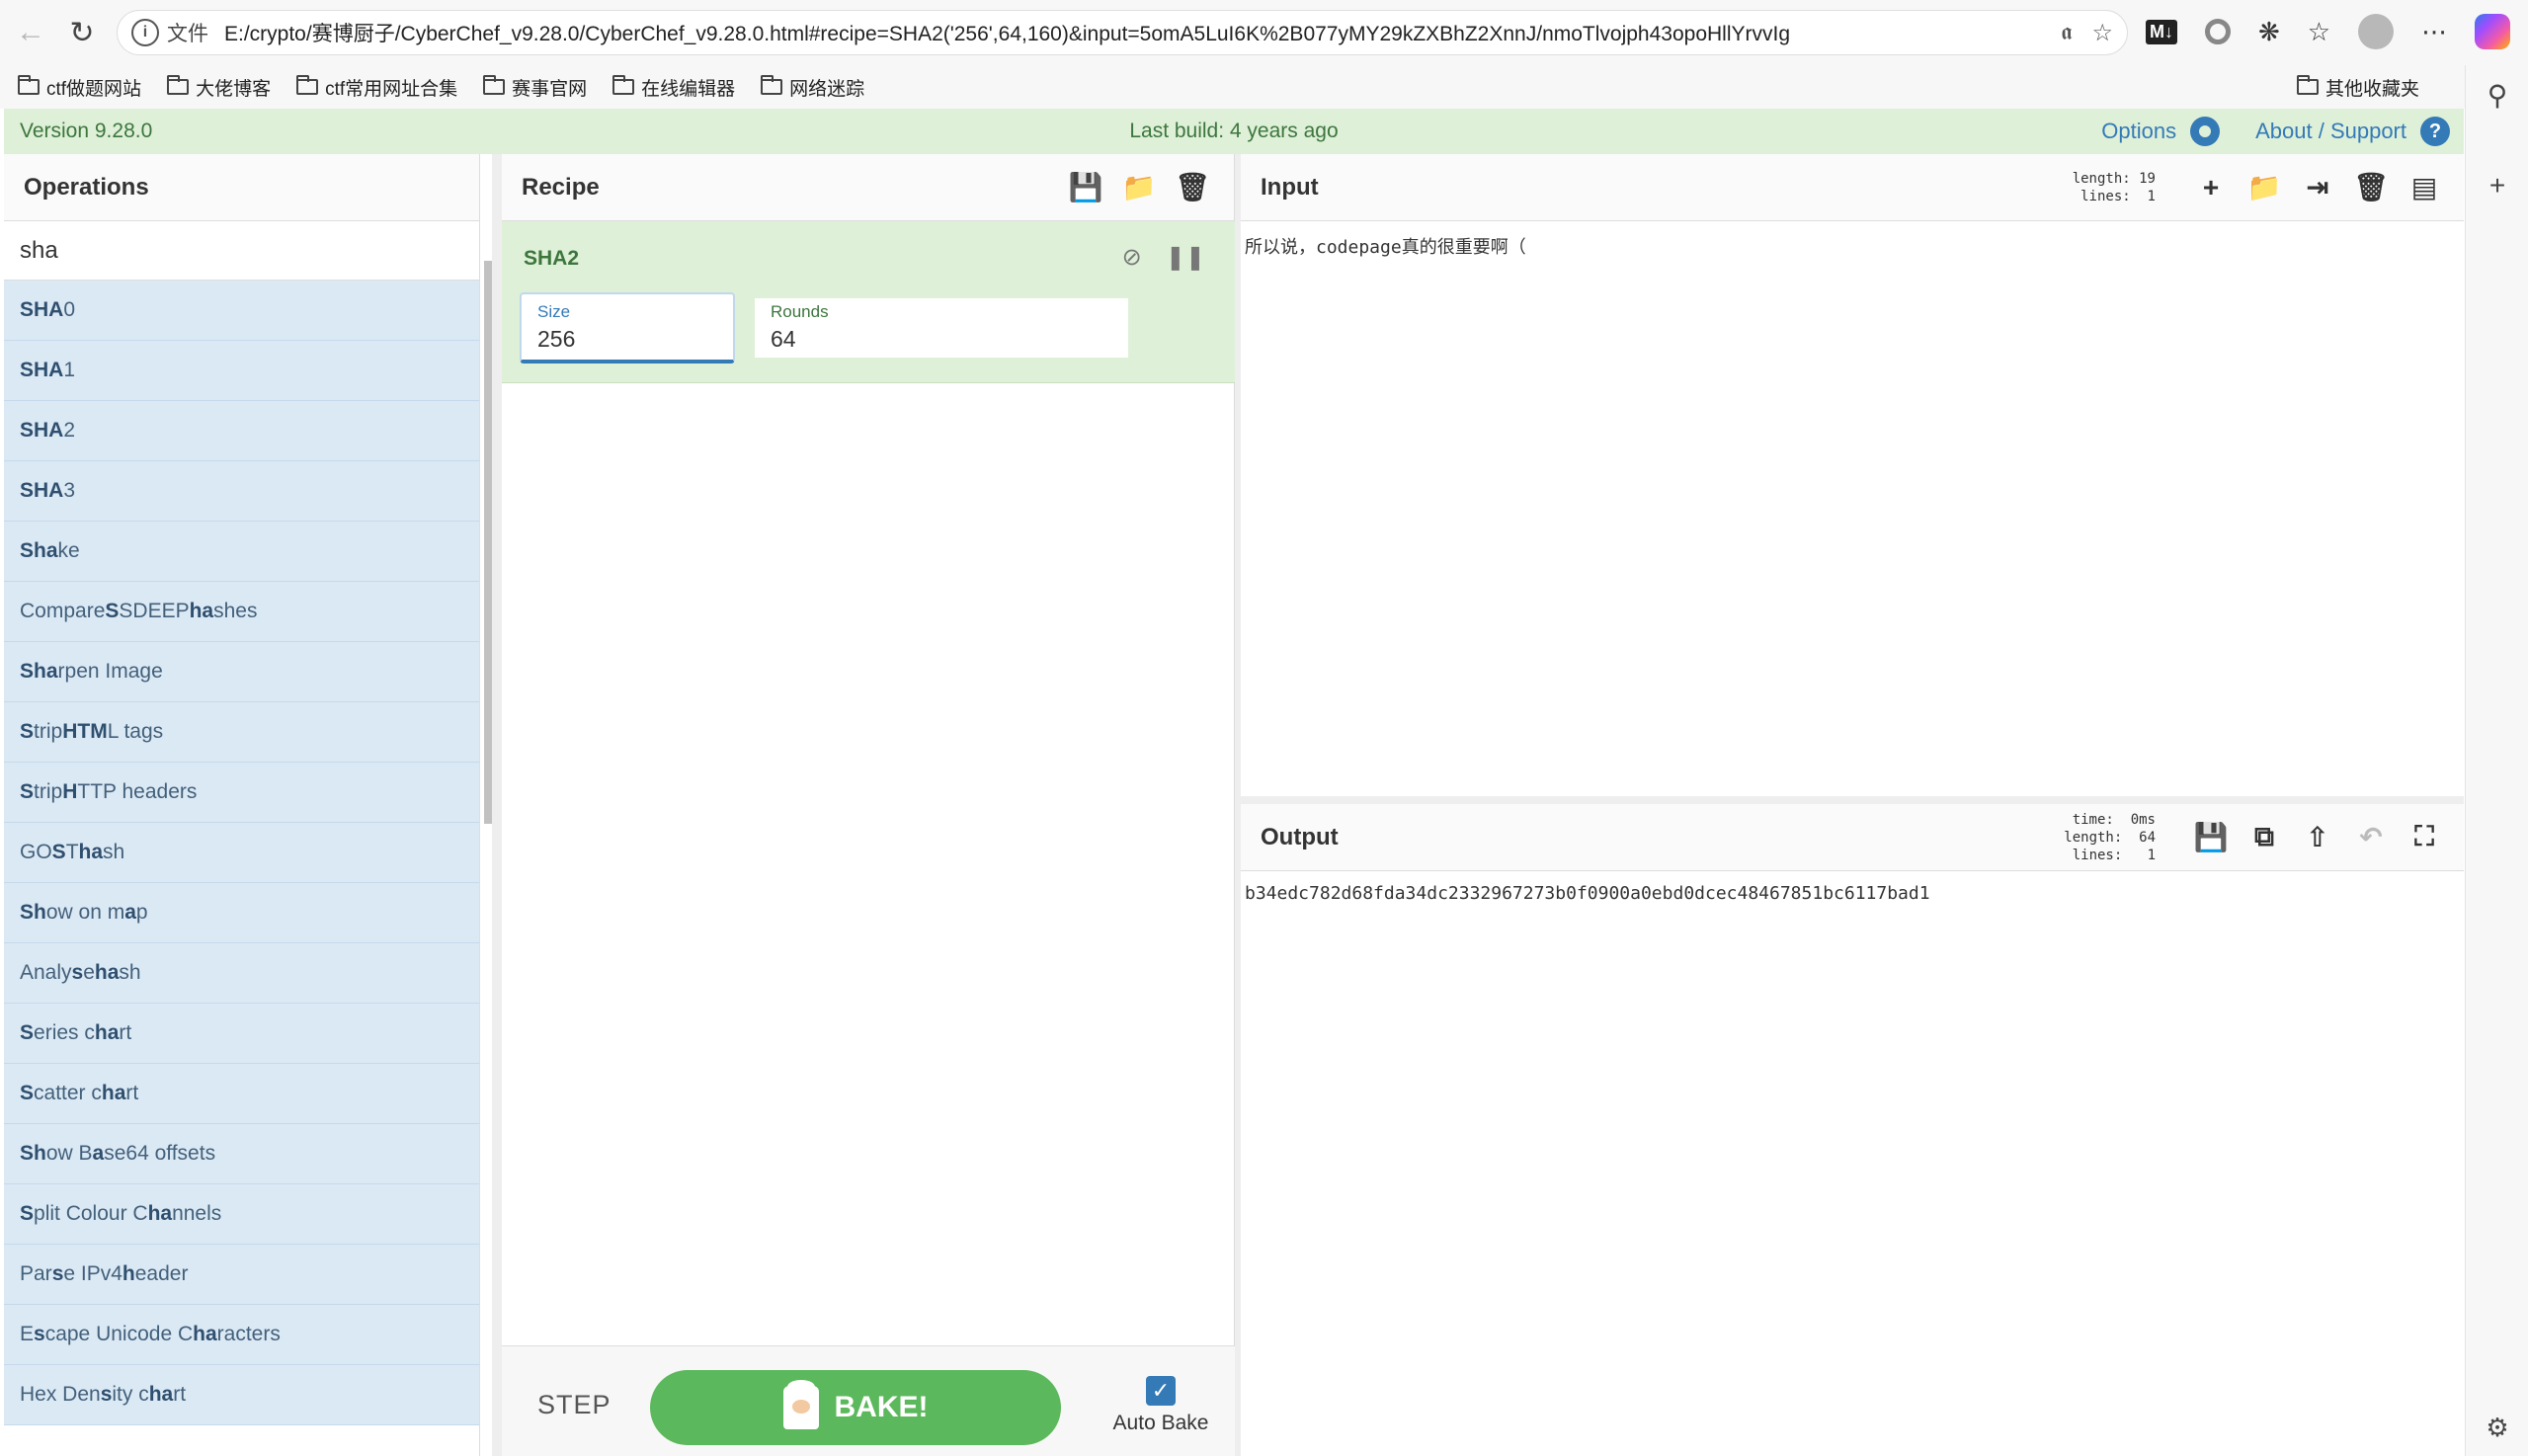  What do you see at coordinates (2319, 32) in the screenshot?
I see `favorites-icon: ☆` at bounding box center [2319, 32].